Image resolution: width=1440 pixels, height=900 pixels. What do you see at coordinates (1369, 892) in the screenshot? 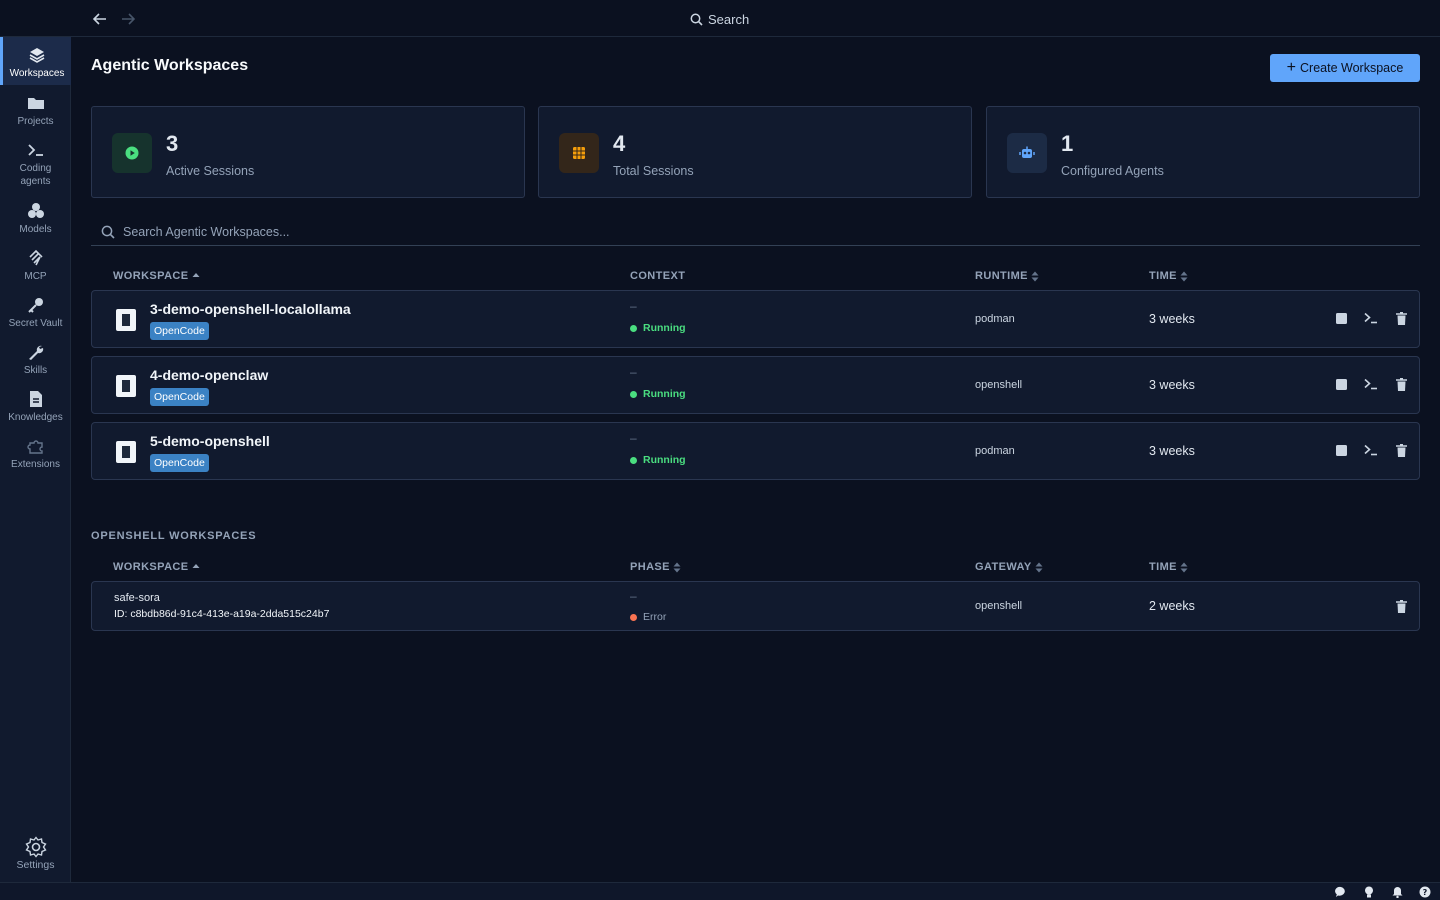
I see `lightbulb-icon` at bounding box center [1369, 892].